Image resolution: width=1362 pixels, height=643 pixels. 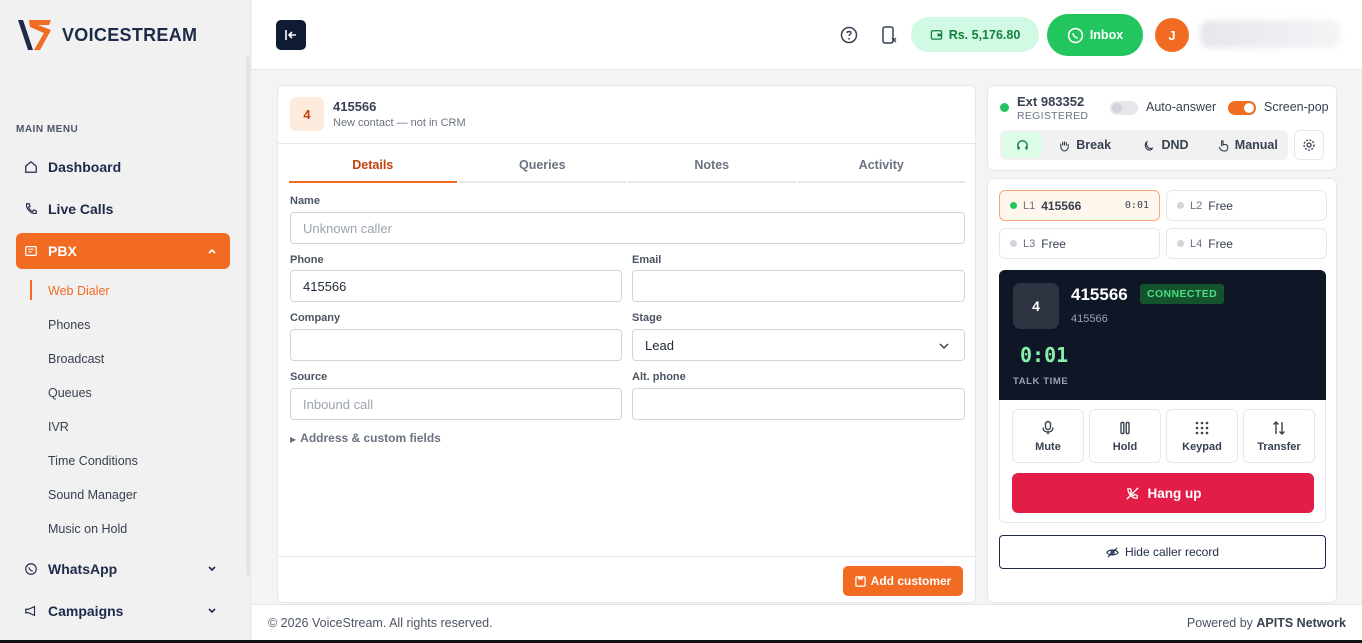 What do you see at coordinates (1163, 493) in the screenshot?
I see `hang-up-button: Hang up` at bounding box center [1163, 493].